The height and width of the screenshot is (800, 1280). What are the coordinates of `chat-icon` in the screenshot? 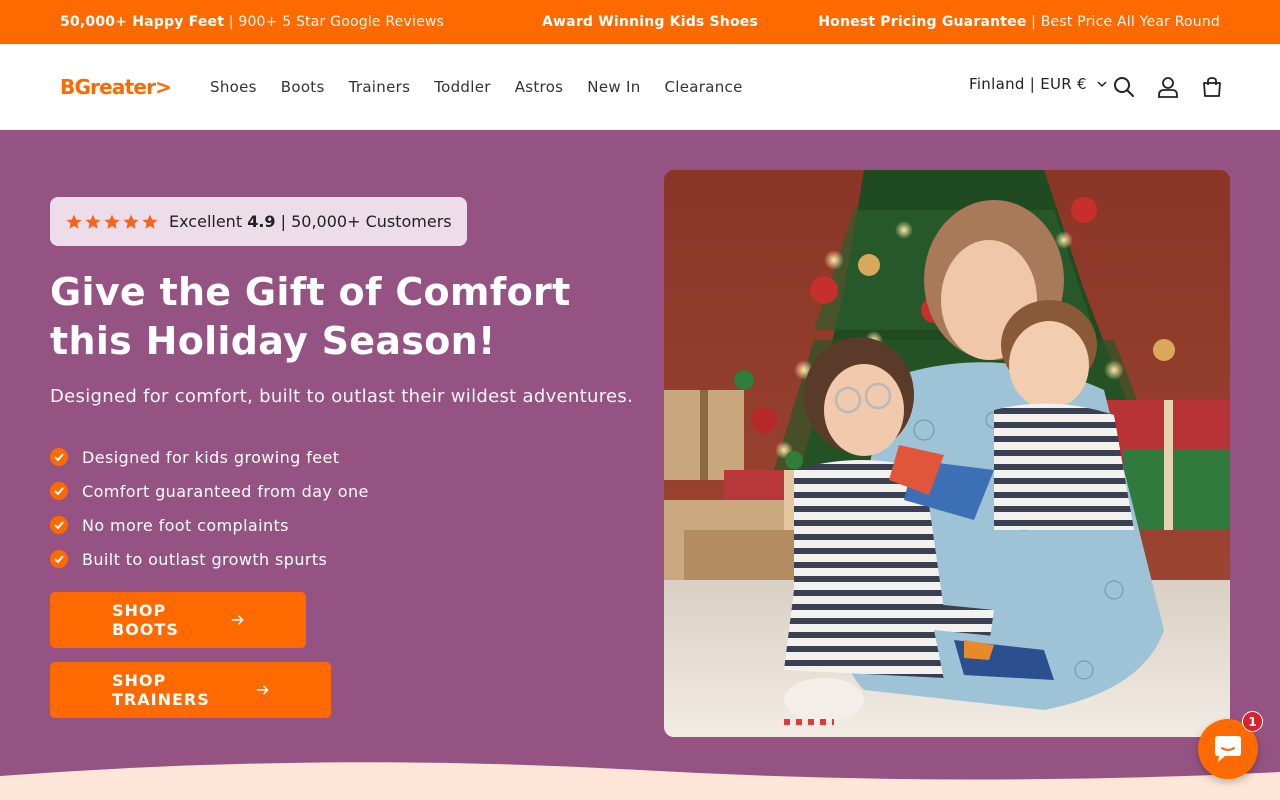 It's located at (1228, 749).